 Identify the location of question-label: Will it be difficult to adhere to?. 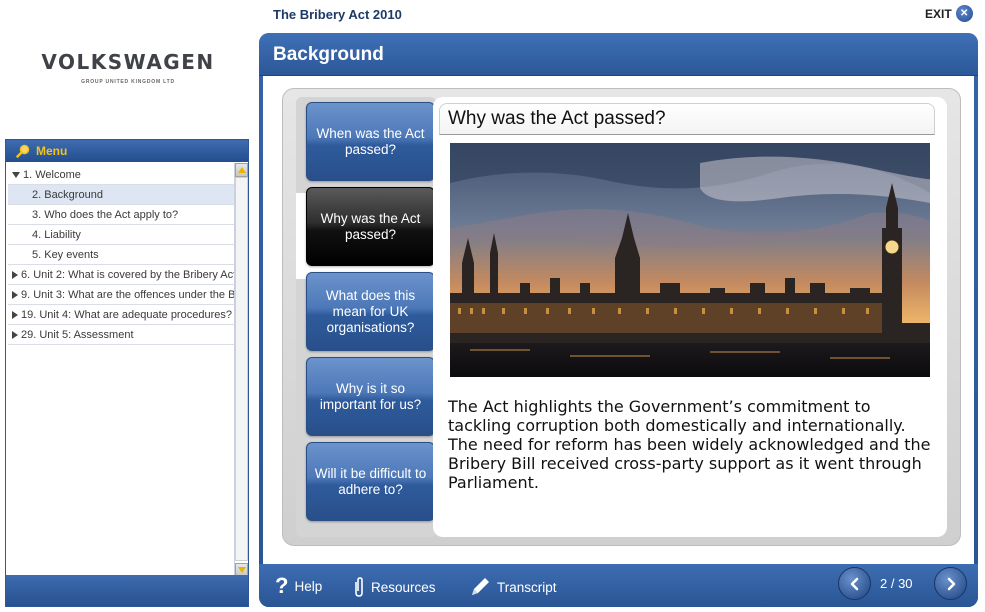
(370, 481).